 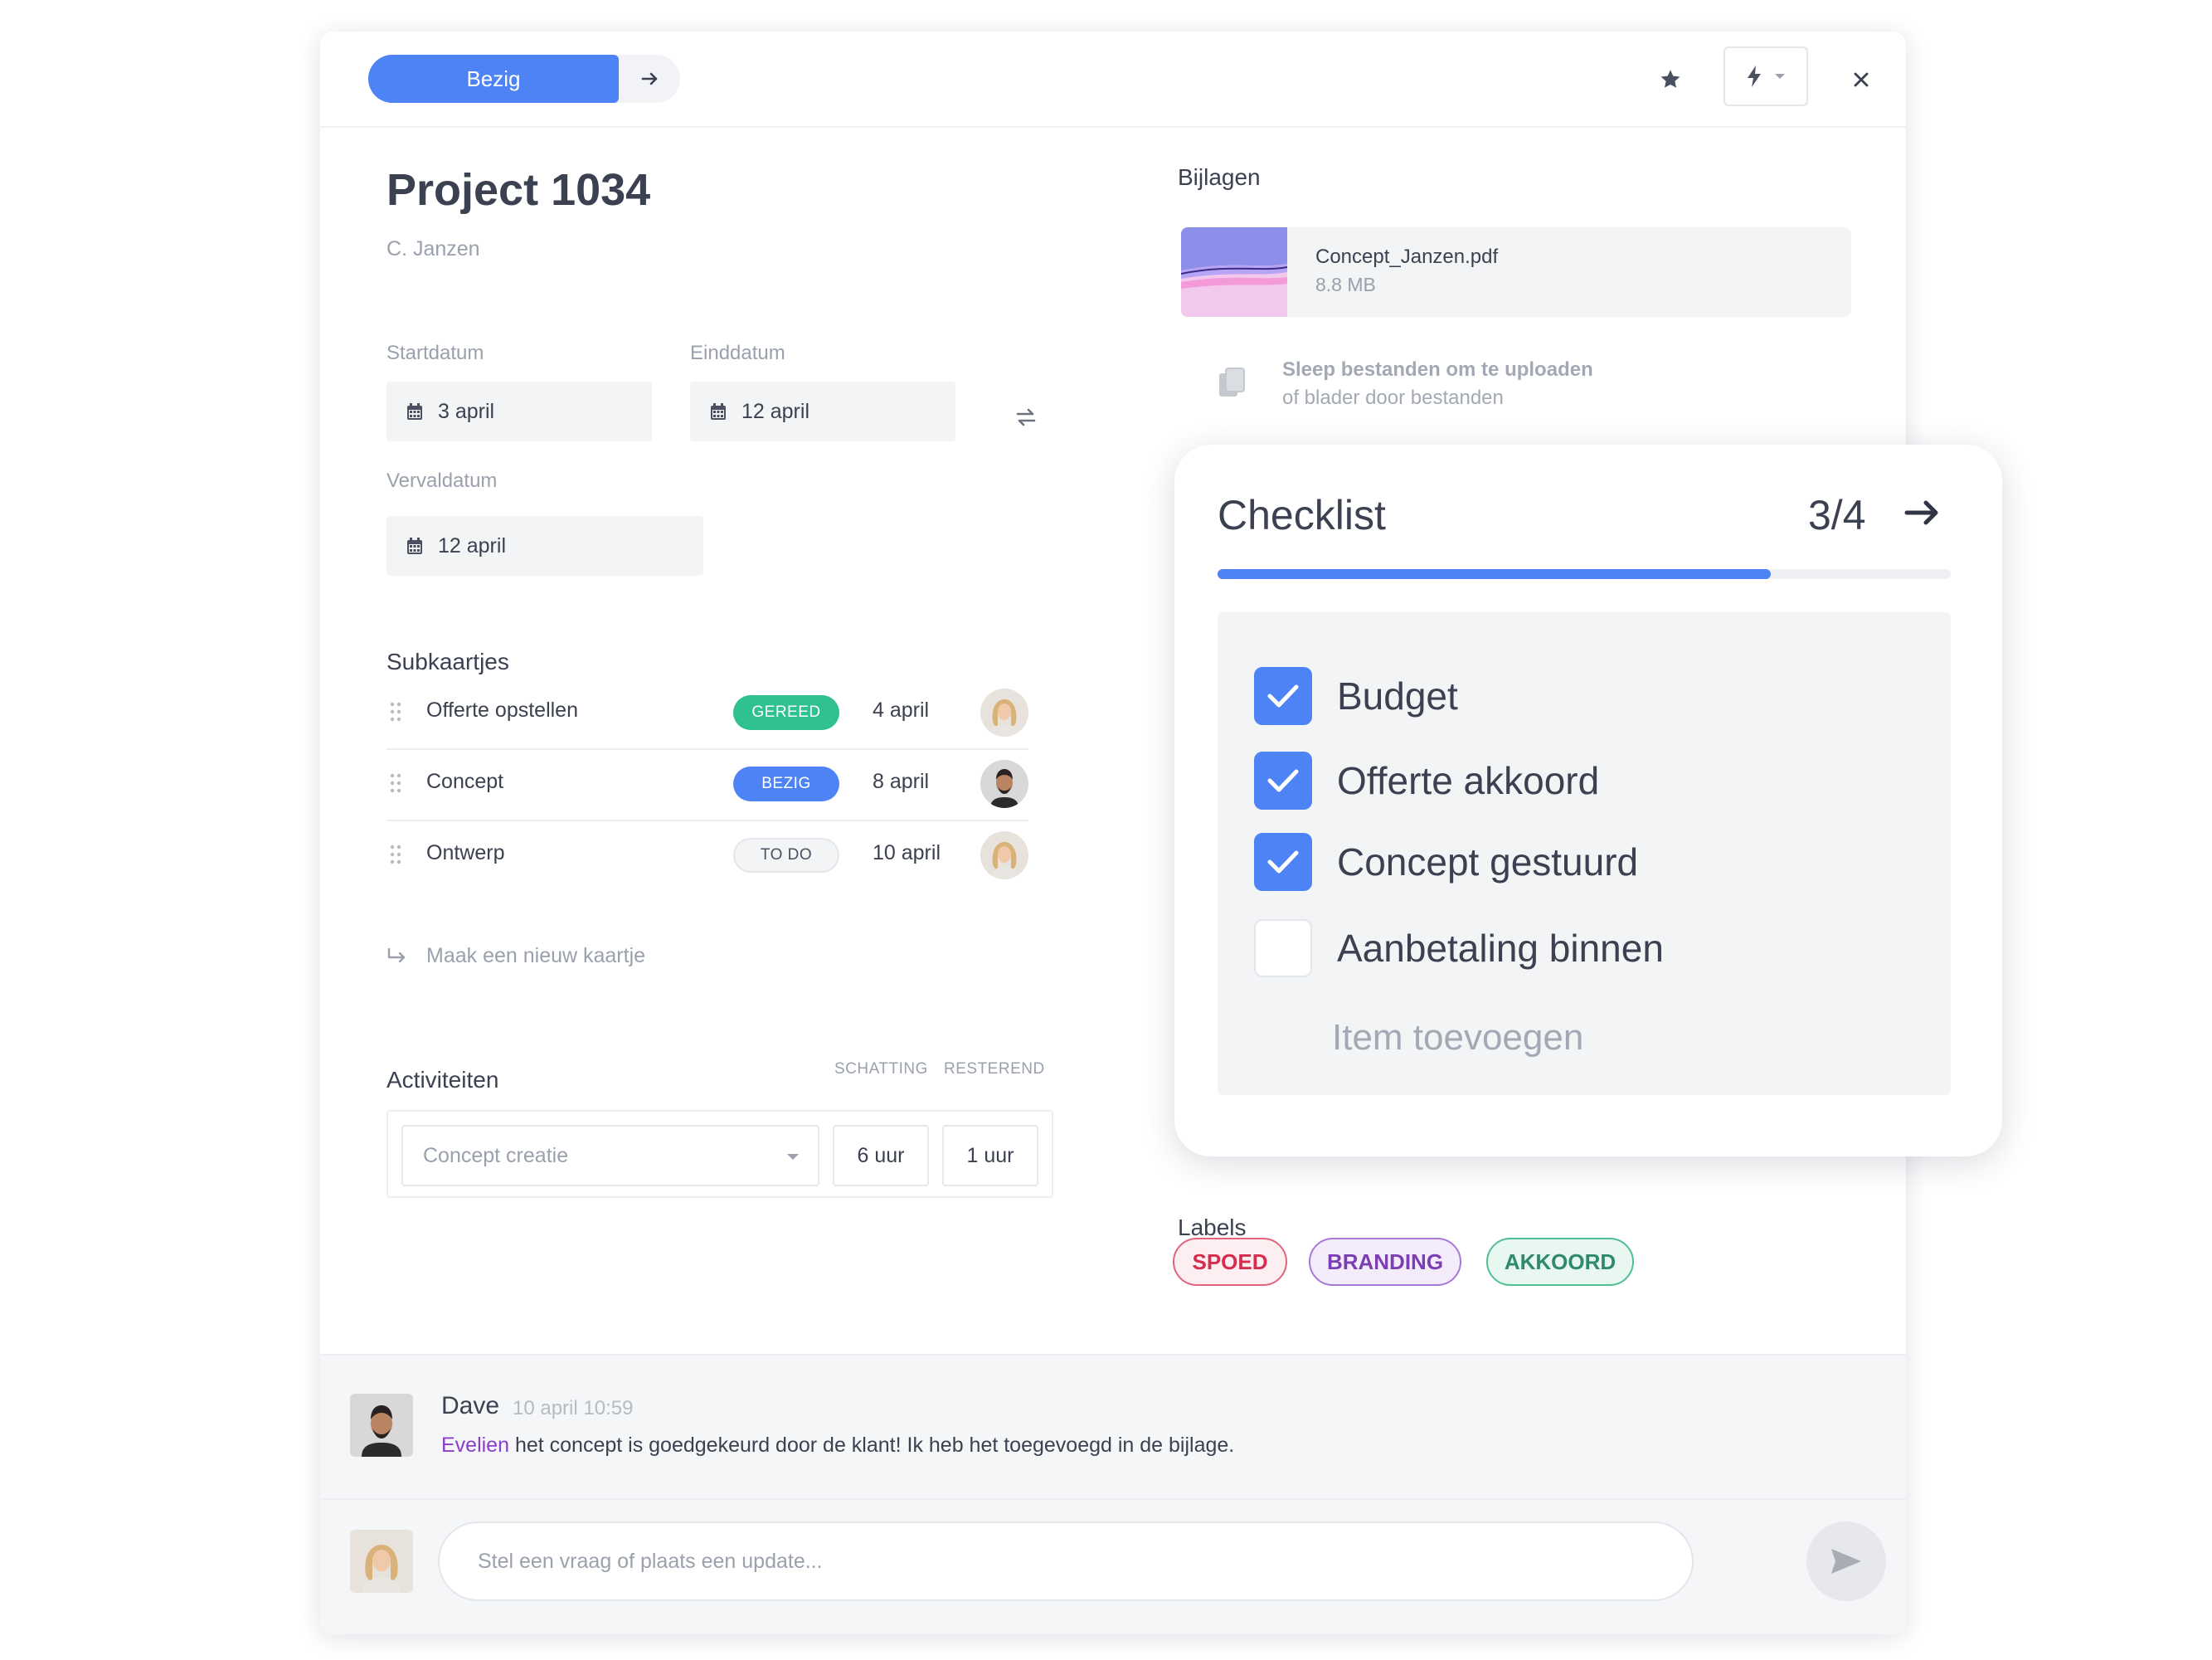 What do you see at coordinates (435, 353) in the screenshot?
I see `start-date-label: Startdatum` at bounding box center [435, 353].